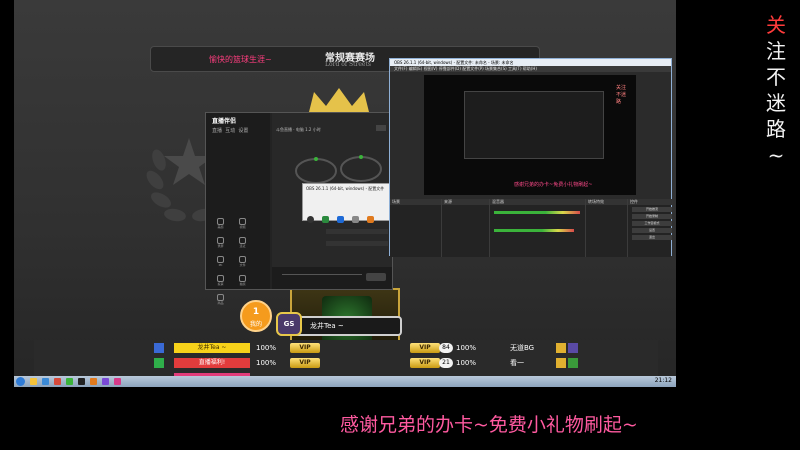 This screenshot has width=800, height=450. I want to click on dock-mixer: 混音器, so click(538, 228).